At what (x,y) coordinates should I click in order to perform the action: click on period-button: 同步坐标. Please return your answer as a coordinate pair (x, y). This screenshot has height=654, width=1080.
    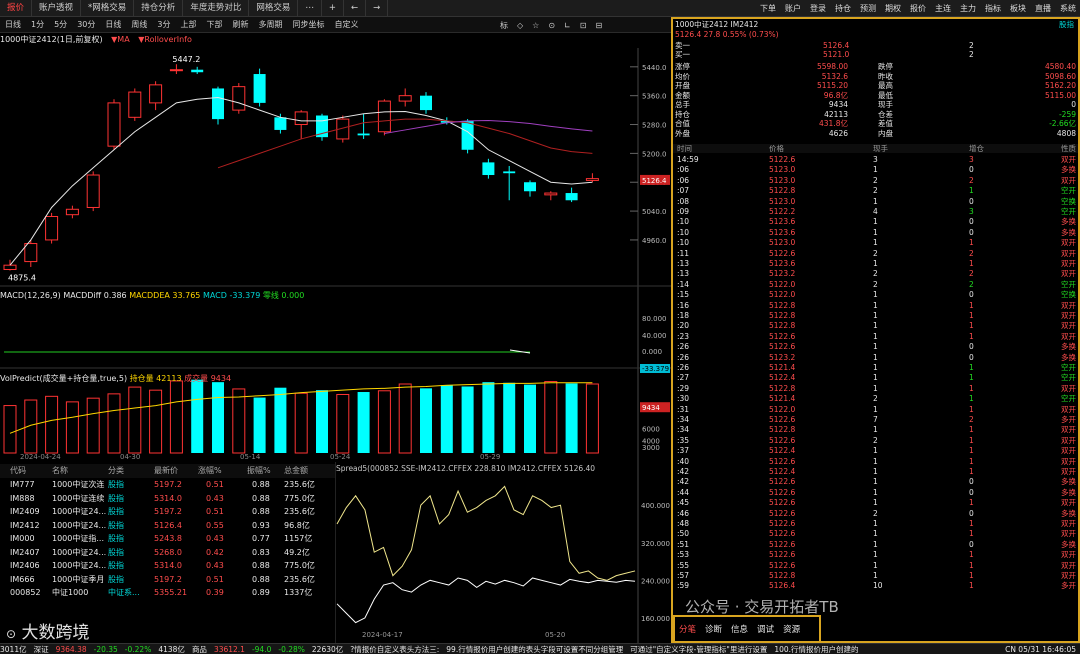
    Looking at the image, I should click on (308, 24).